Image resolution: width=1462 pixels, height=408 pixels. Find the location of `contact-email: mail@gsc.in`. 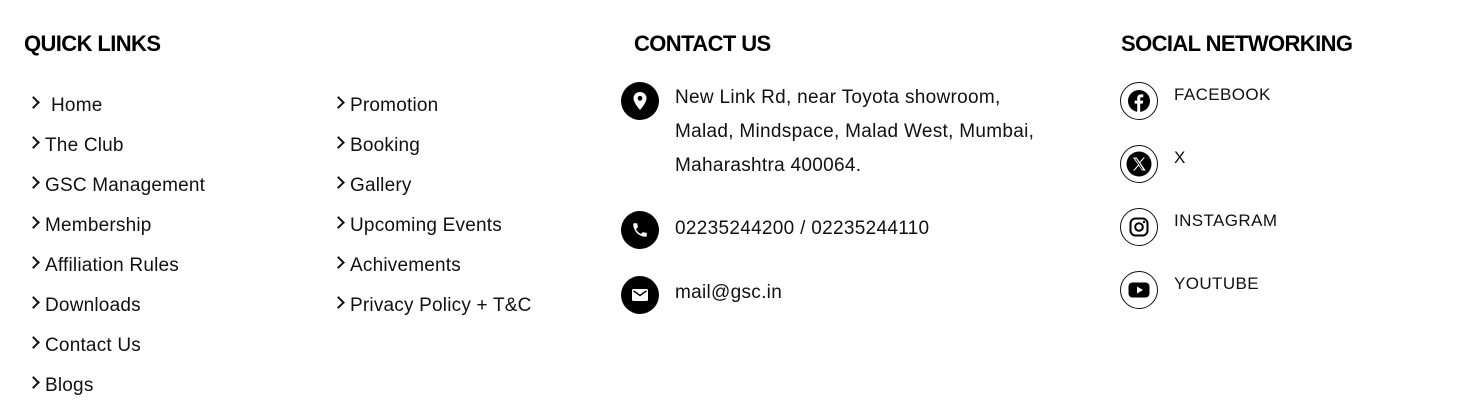

contact-email: mail@gsc.in is located at coordinates (701, 295).